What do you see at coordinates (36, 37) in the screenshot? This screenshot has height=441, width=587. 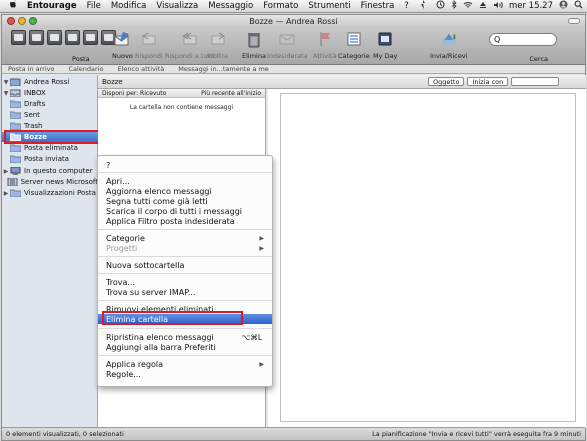 I see `address-book-view-button` at bounding box center [36, 37].